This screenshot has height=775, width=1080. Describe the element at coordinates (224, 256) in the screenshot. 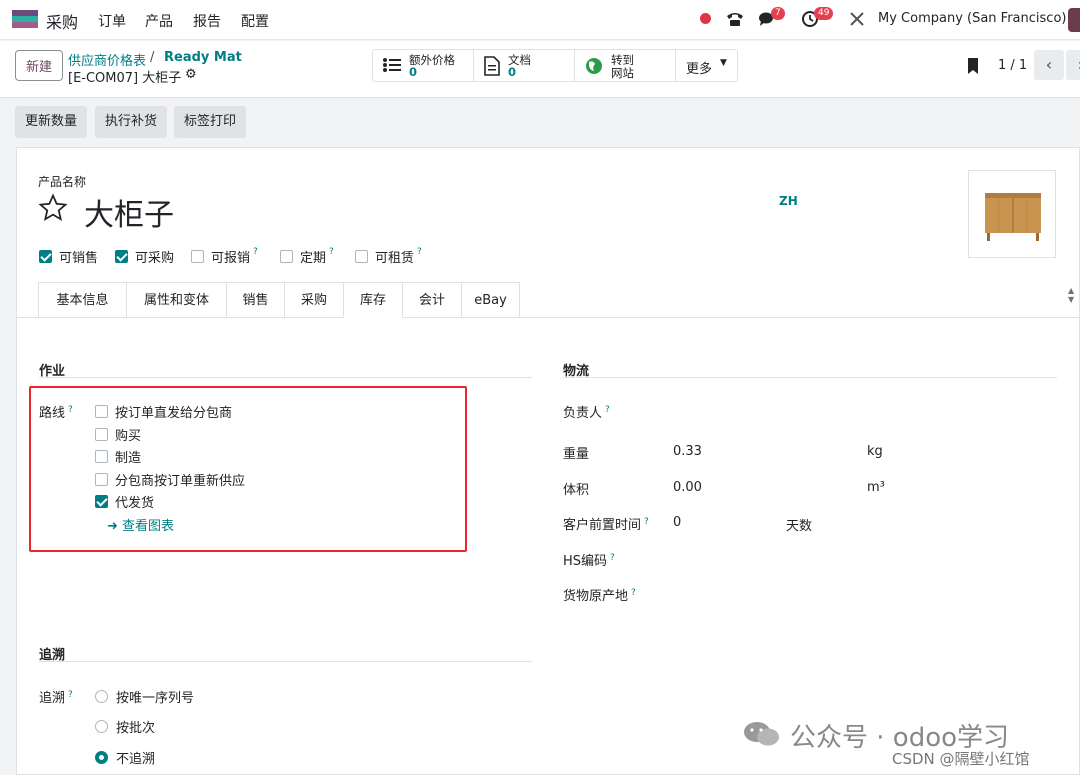

I see `can-be-expensed-checkbox: 可报销?` at that location.